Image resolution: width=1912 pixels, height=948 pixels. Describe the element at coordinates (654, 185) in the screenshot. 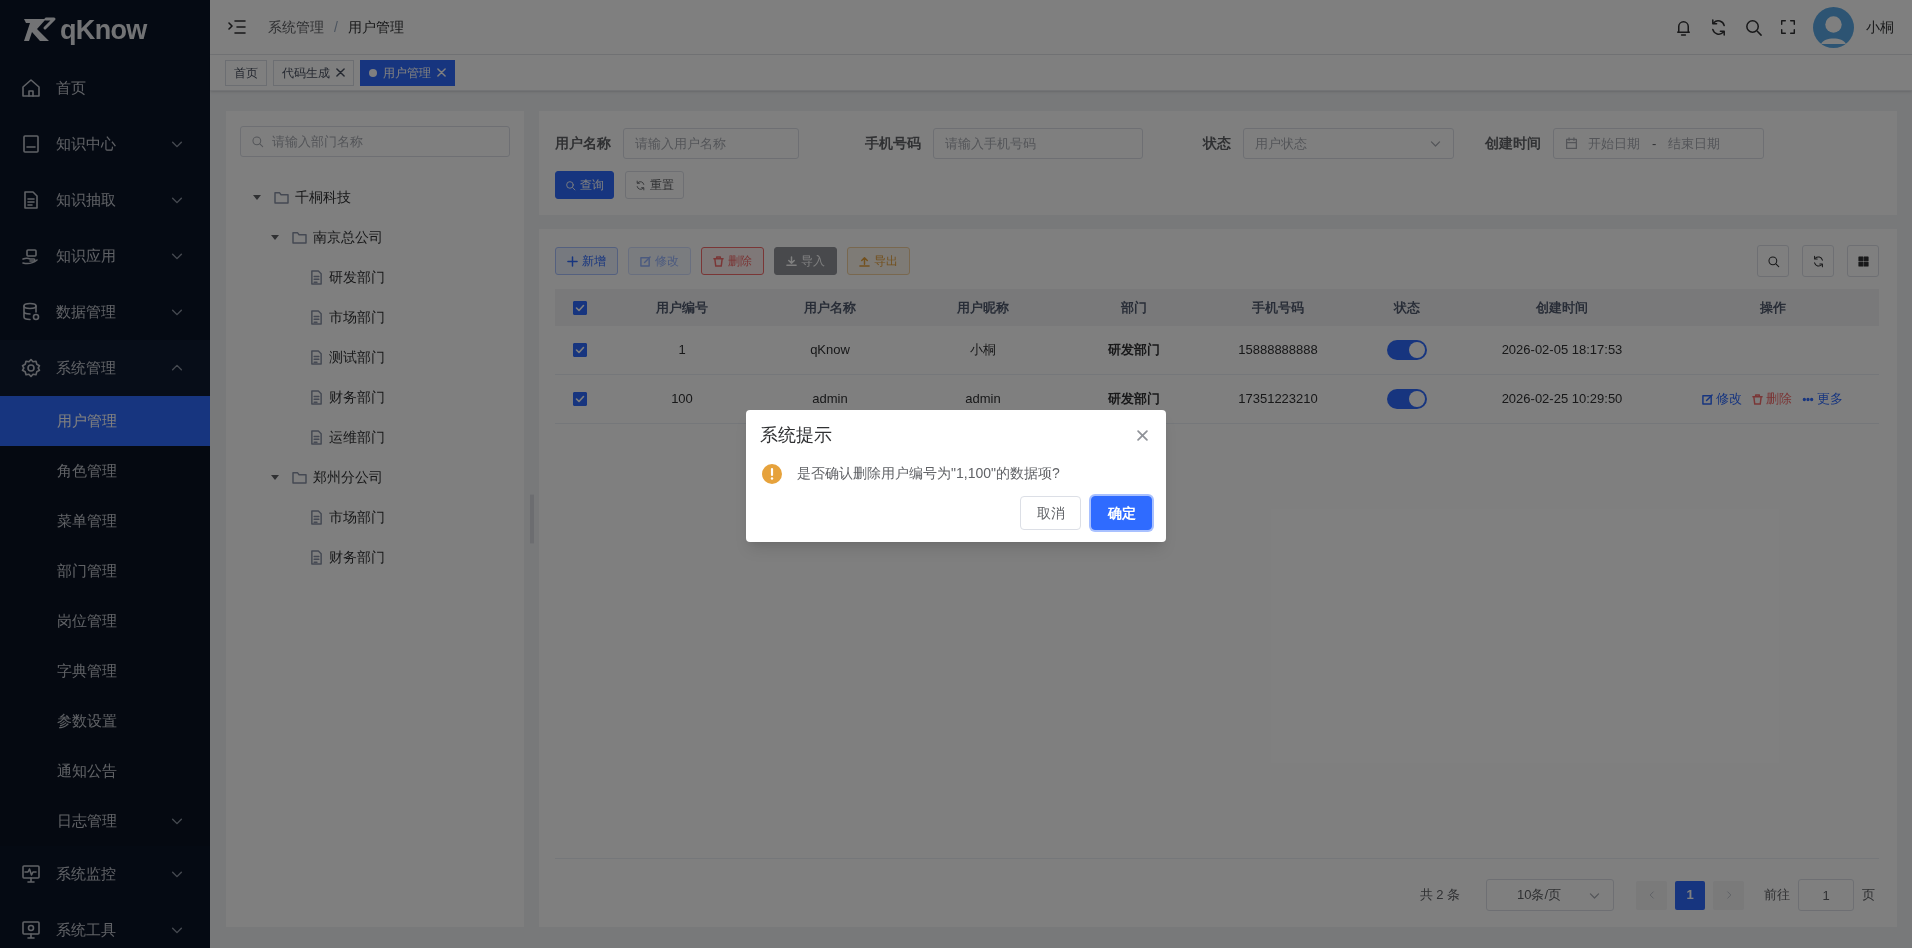

I see `reset-button: 重置` at that location.